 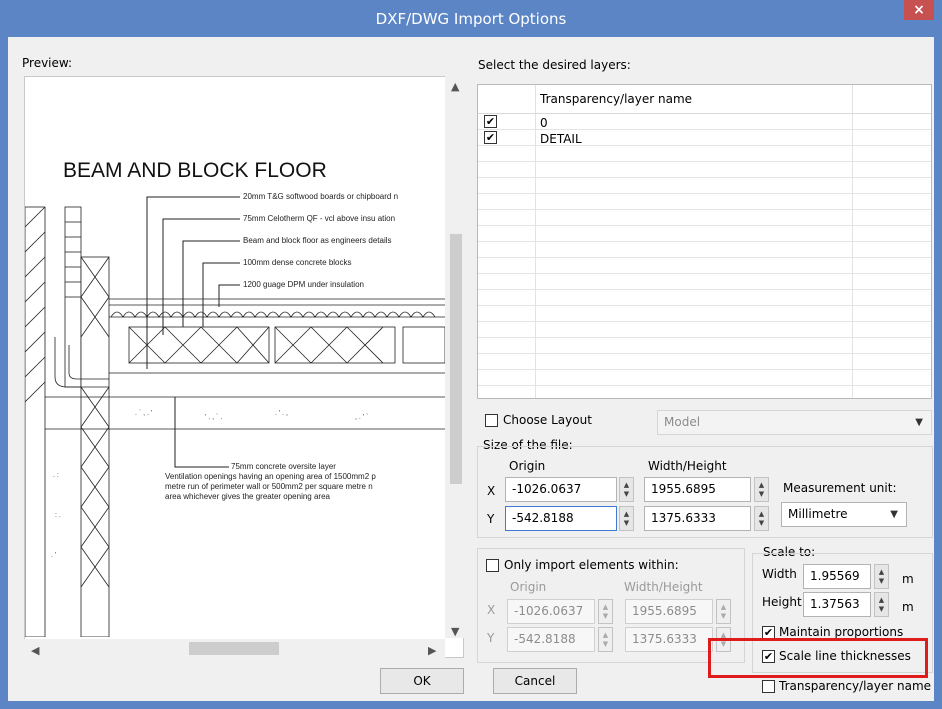 What do you see at coordinates (319, 218) in the screenshot?
I see `drawing-annotation-2: 75mm Celotherm QF - vcl above insu ation` at bounding box center [319, 218].